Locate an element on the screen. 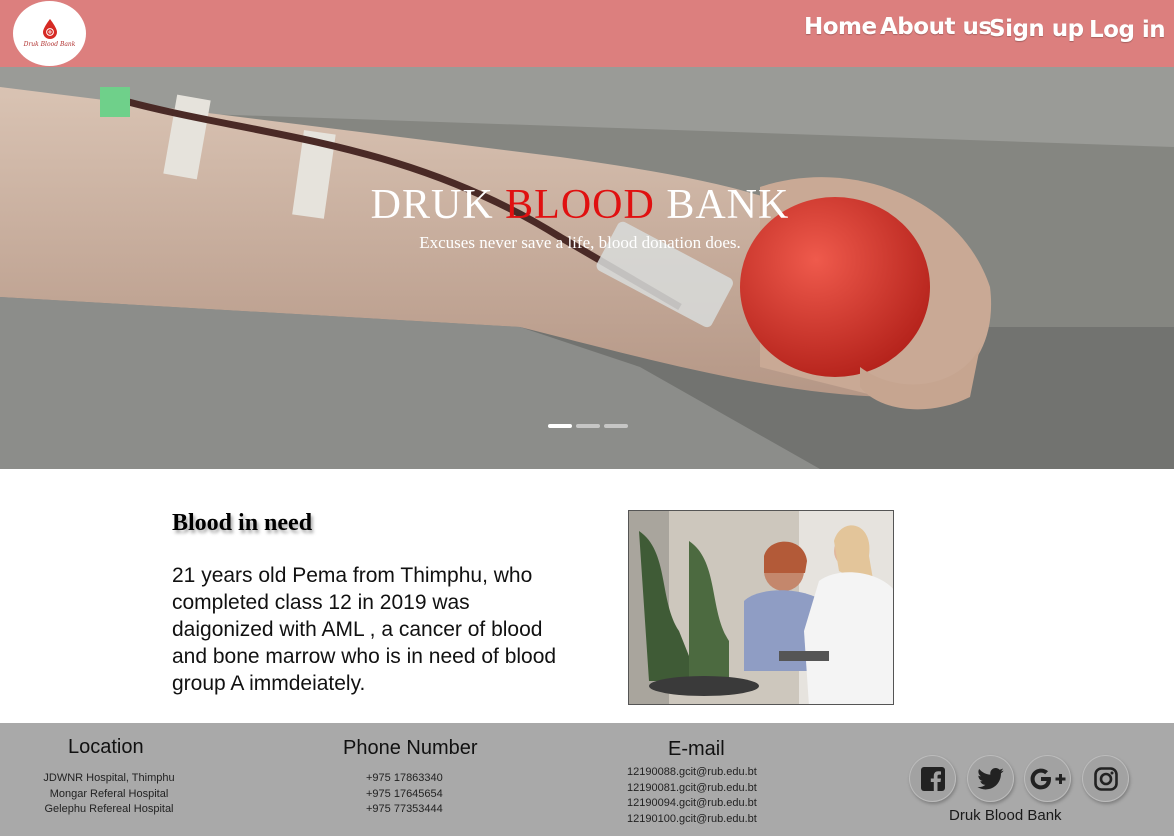  blood-drop-icon is located at coordinates (49, 29).